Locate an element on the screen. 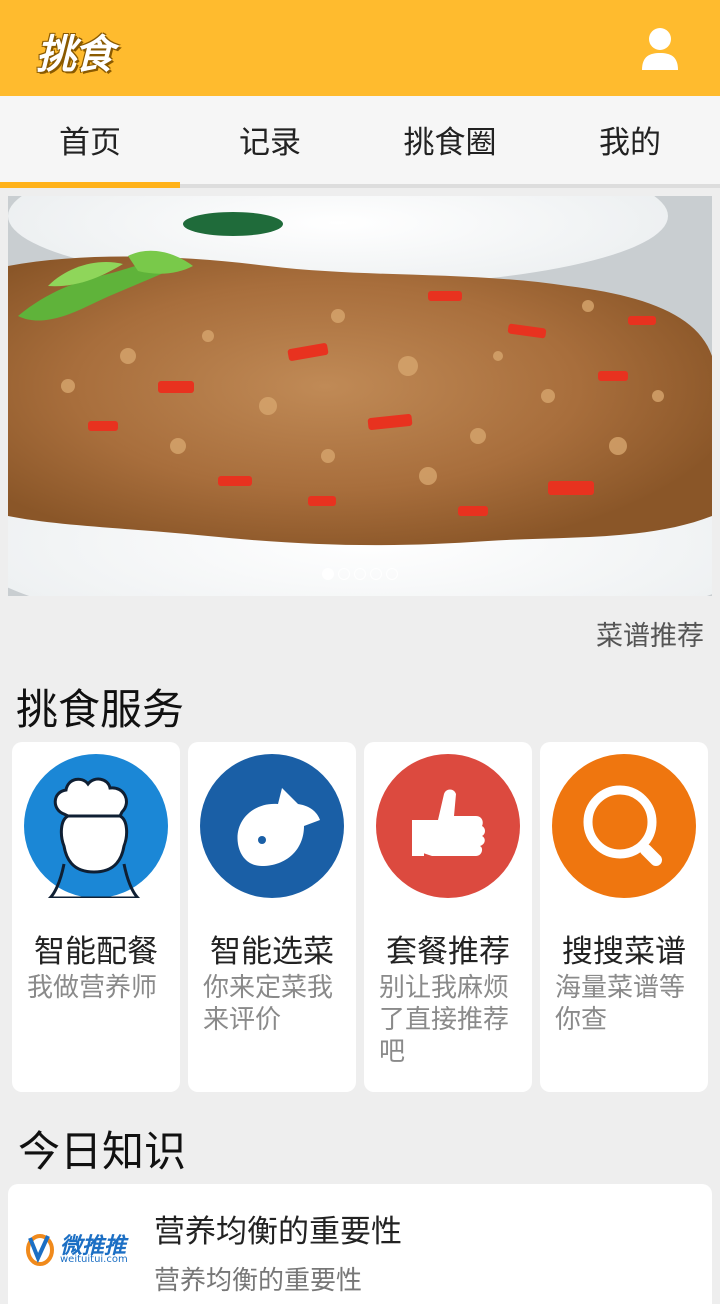  knowledge-item-title: 营养均衡的重要性 is located at coordinates (278, 1232).